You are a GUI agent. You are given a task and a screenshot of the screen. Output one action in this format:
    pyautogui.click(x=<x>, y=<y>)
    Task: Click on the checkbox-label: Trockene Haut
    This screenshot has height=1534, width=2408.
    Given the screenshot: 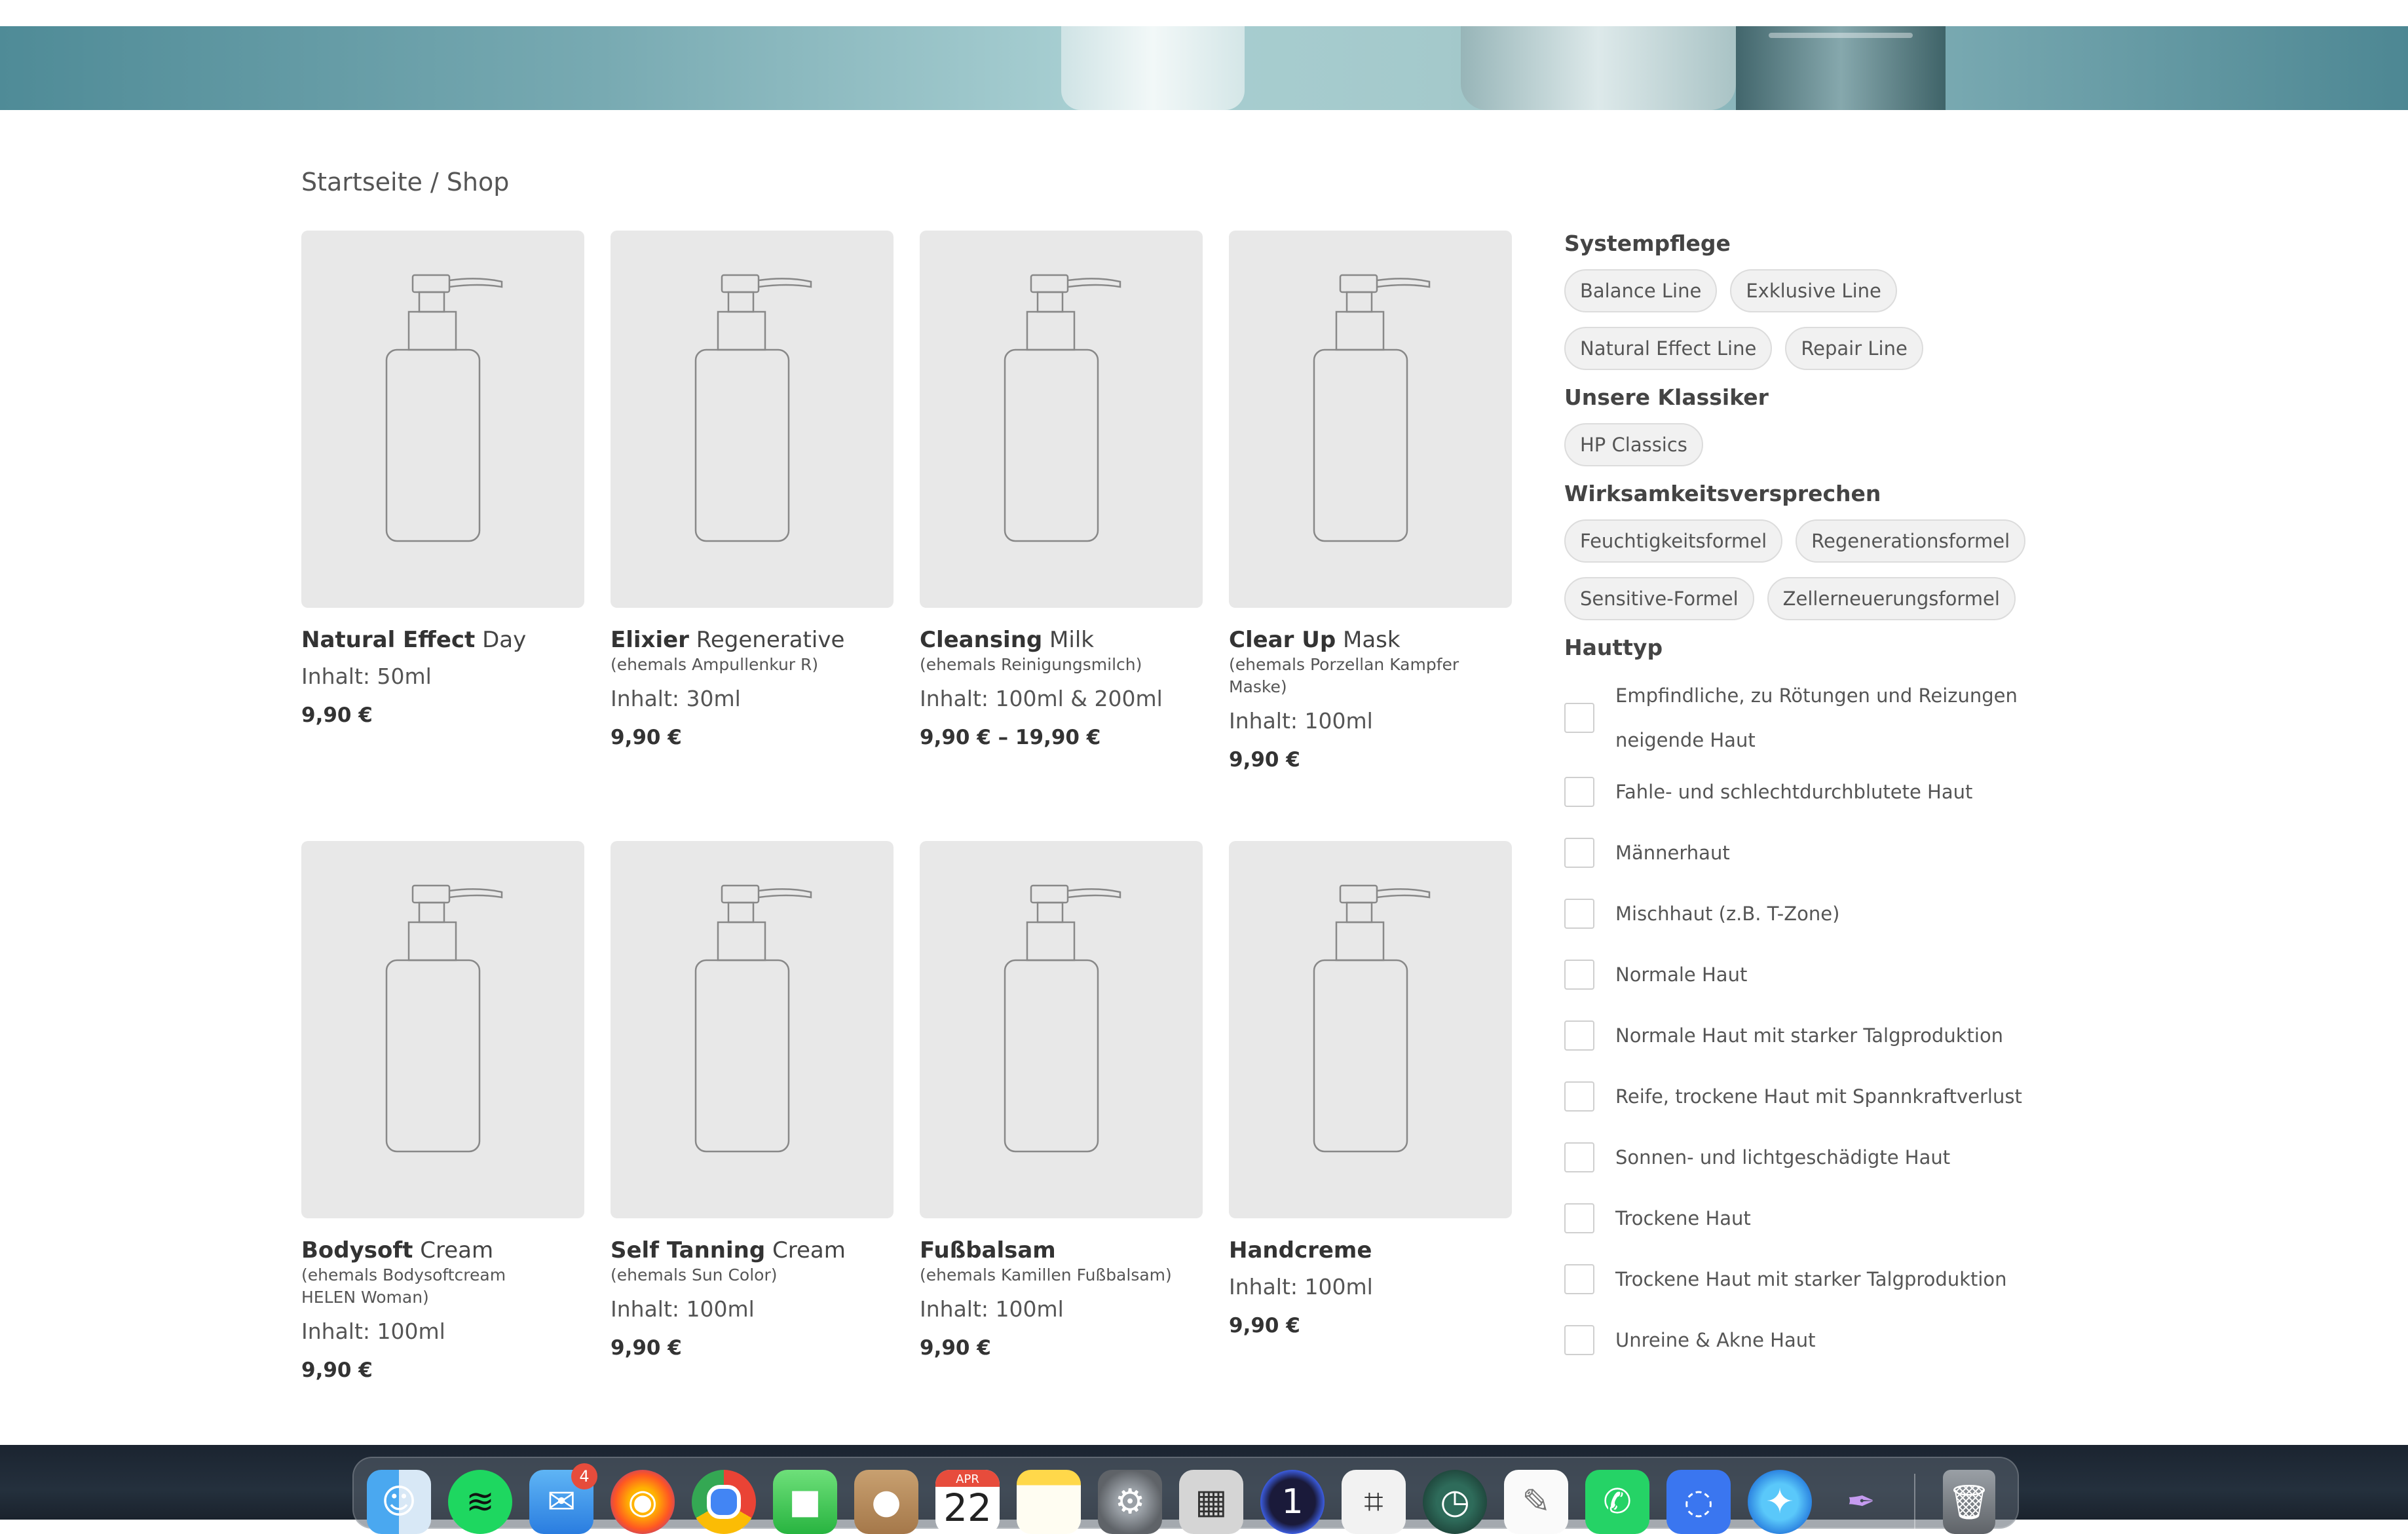 What is the action you would take?
    pyautogui.click(x=1683, y=1218)
    